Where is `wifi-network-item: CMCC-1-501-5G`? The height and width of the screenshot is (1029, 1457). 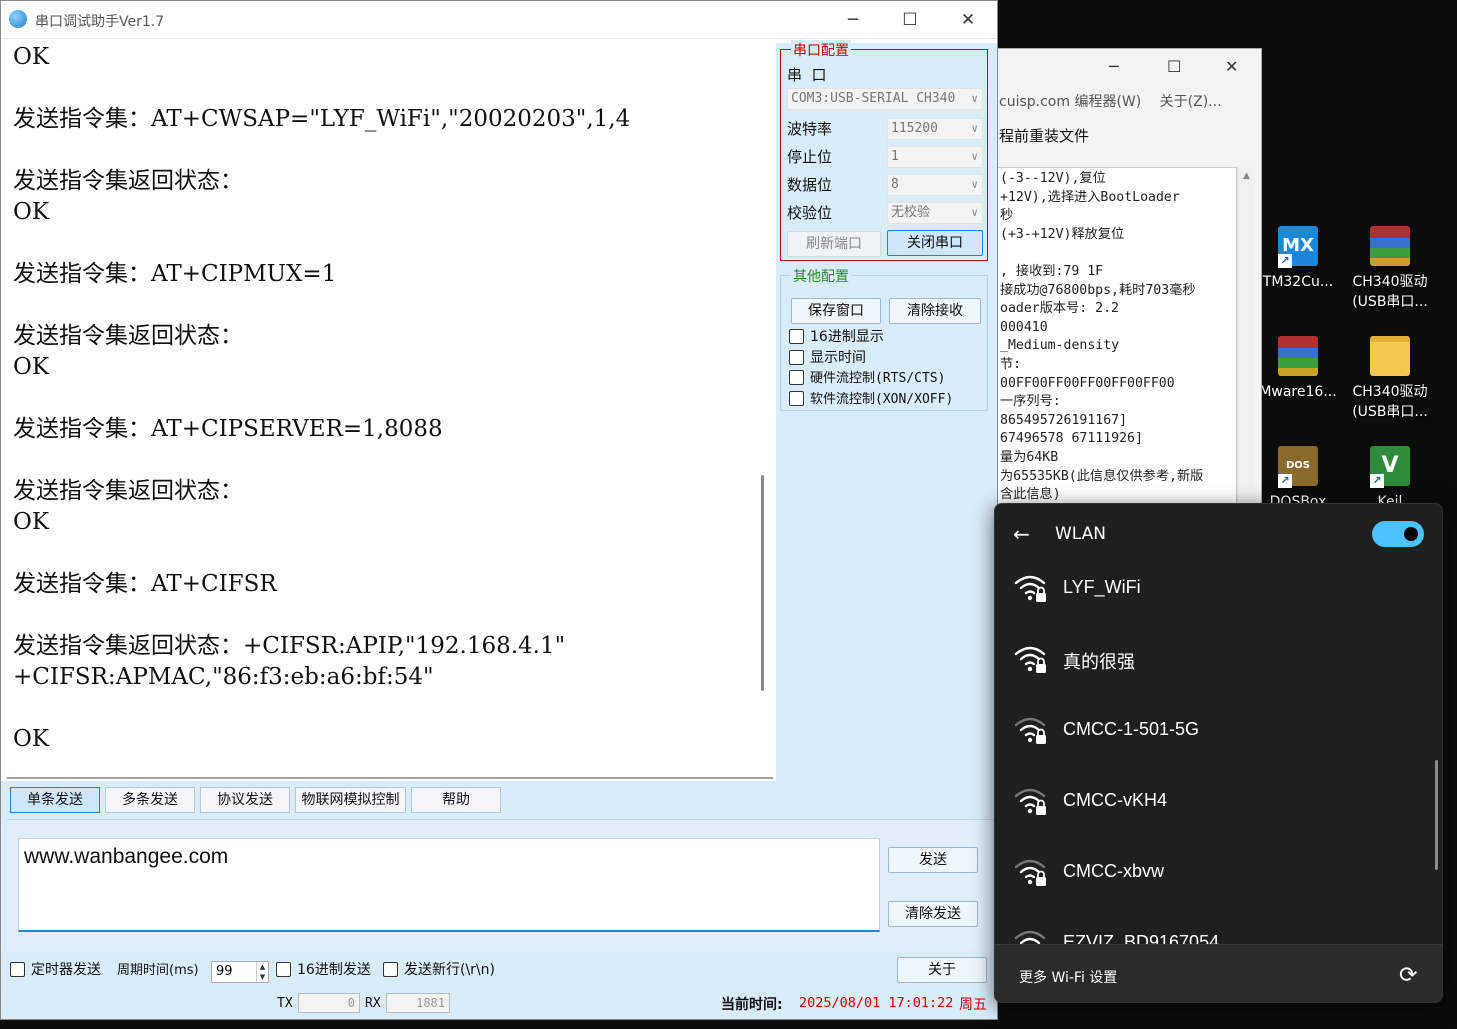 wifi-network-item: CMCC-1-501-5G is located at coordinates (1215, 732).